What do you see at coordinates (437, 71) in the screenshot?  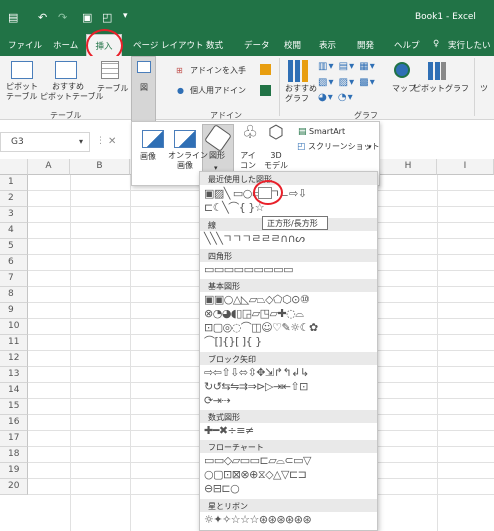 I see `pivot-chart-icon` at bounding box center [437, 71].